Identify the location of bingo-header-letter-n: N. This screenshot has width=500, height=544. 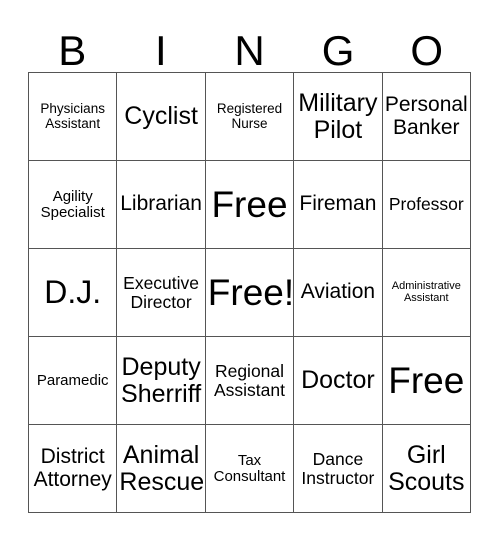
(249, 50).